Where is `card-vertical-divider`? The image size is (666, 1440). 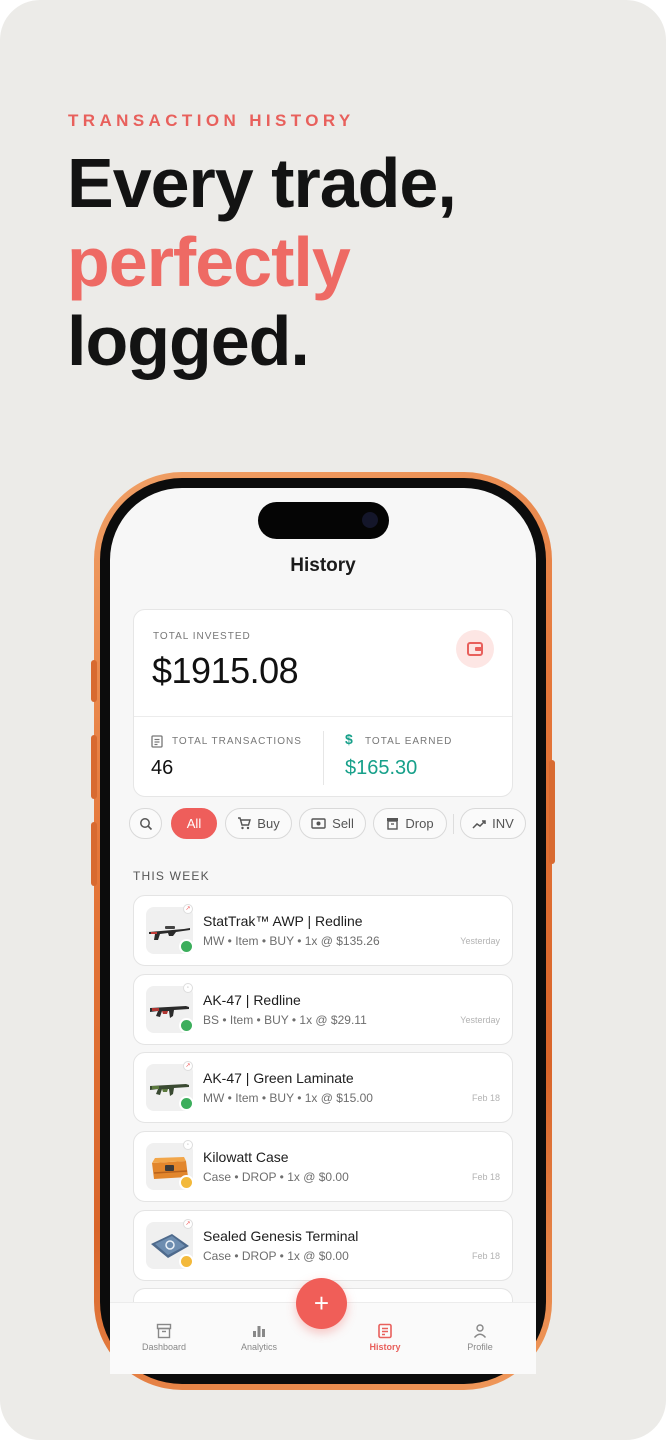
card-vertical-divider is located at coordinates (323, 758).